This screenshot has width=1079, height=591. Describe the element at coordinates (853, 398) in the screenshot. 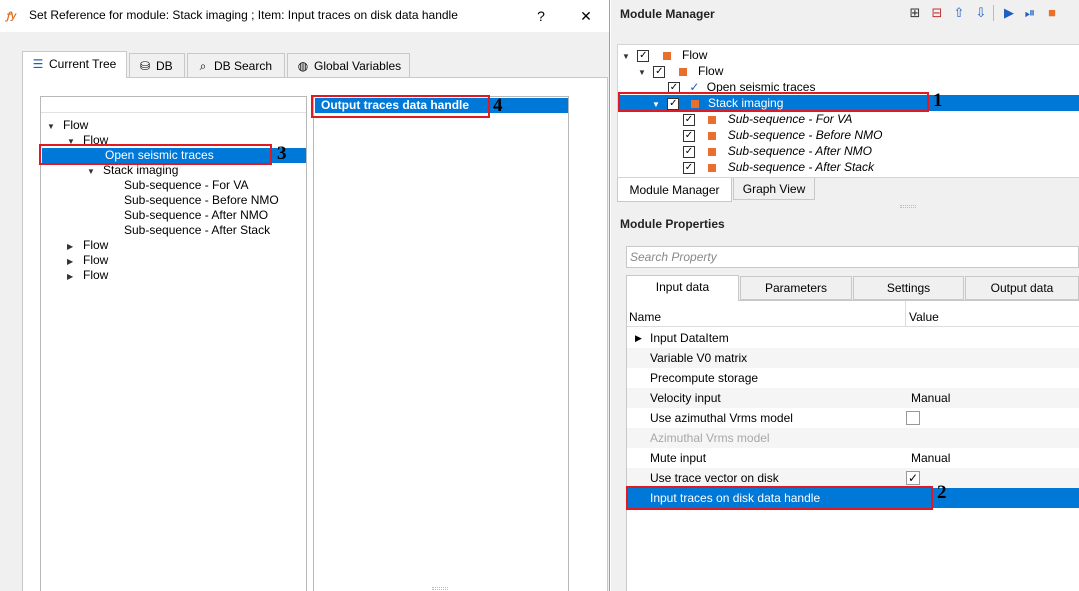

I see `property-row: Velocity input Manual` at that location.